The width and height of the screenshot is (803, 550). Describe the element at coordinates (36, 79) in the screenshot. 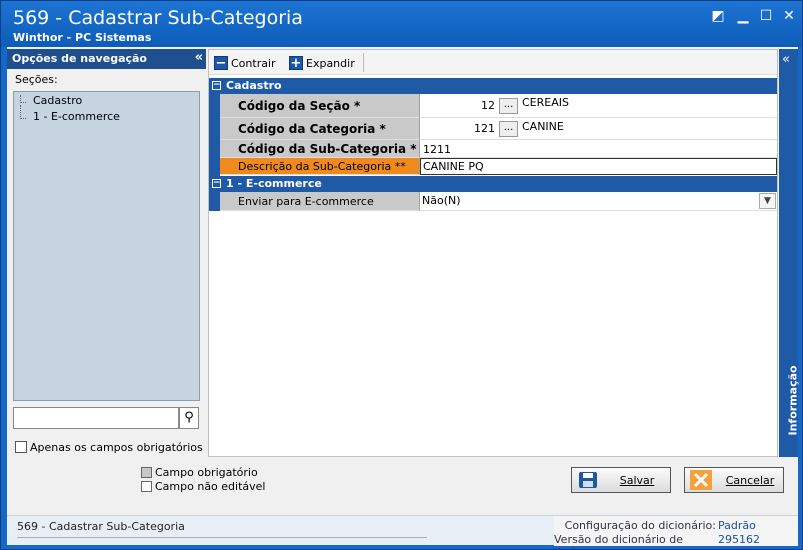

I see `sections-label: Seções:` at that location.